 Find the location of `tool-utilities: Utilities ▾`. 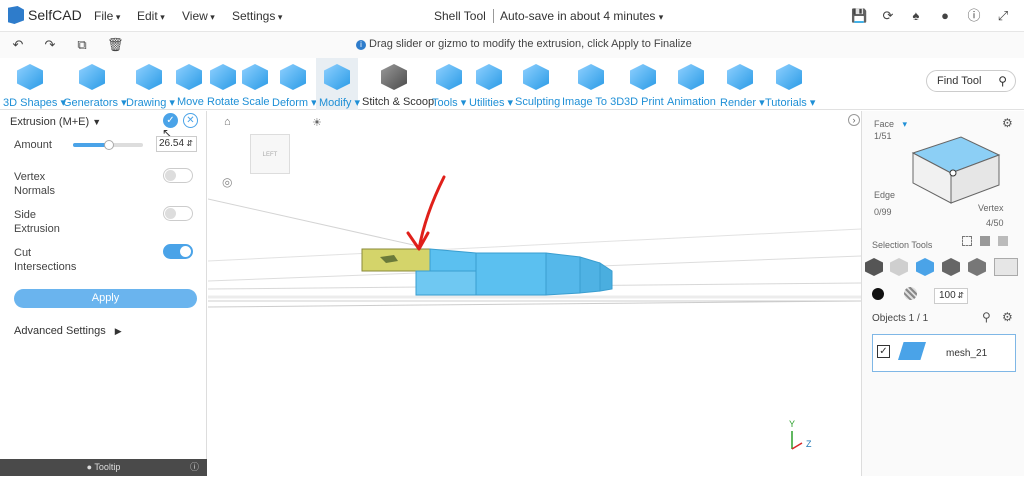

tool-utilities: Utilities ▾ is located at coordinates (490, 84).